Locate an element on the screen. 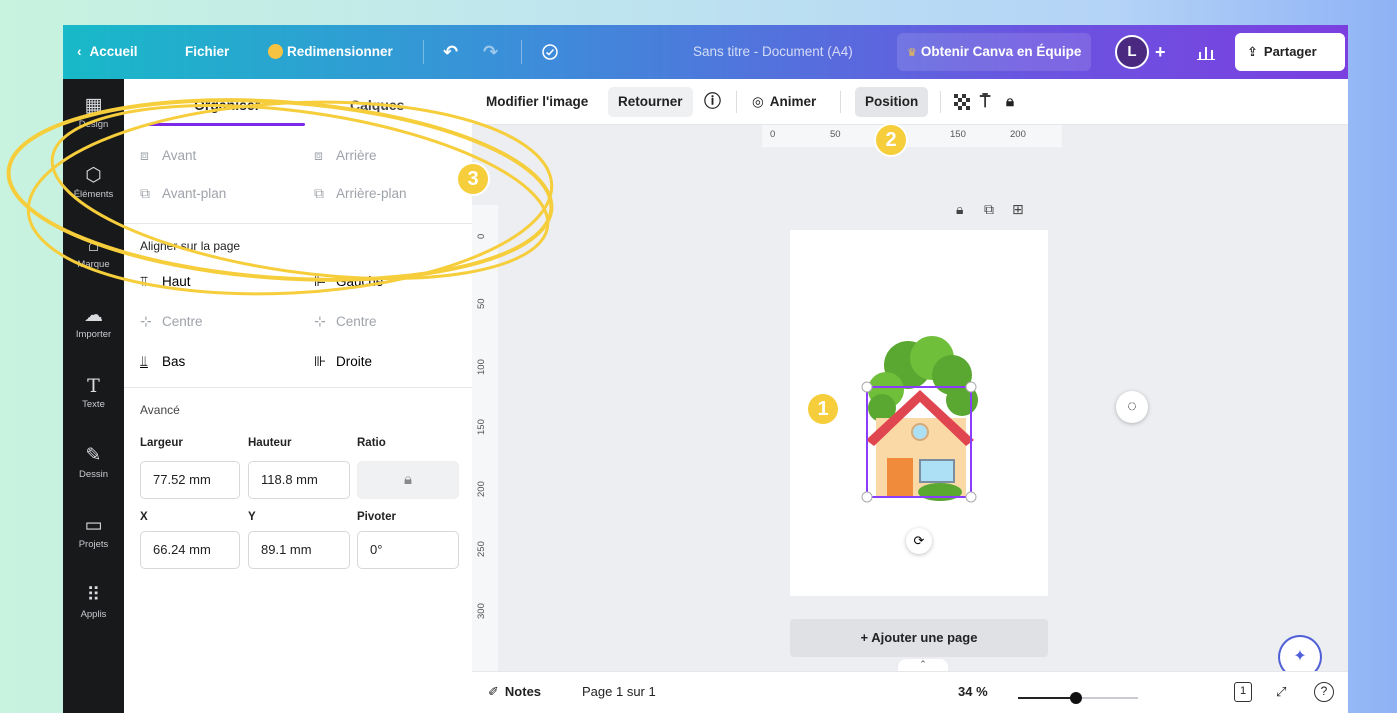 This screenshot has width=1397, height=713. tab-organize: Organiser is located at coordinates (227, 105).